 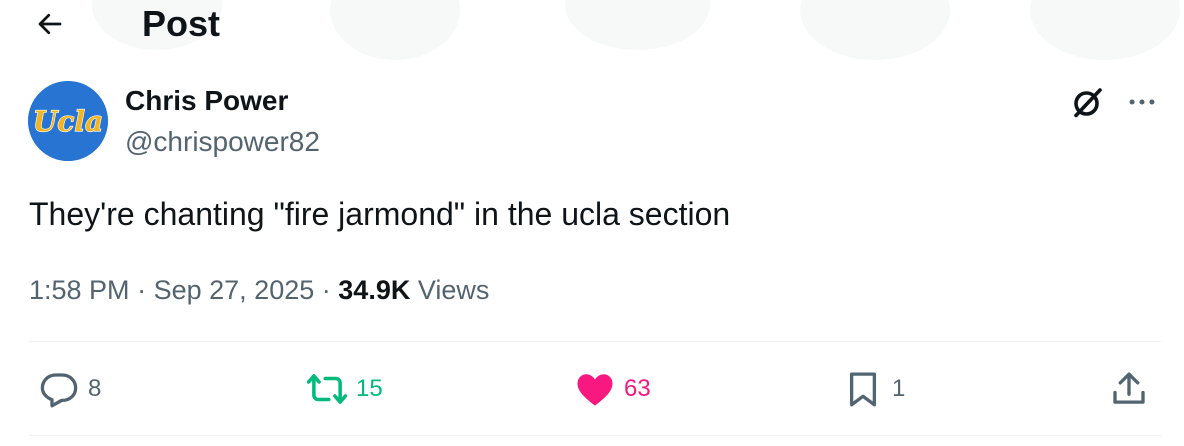 I want to click on bookmark-count: 1, so click(x=899, y=388).